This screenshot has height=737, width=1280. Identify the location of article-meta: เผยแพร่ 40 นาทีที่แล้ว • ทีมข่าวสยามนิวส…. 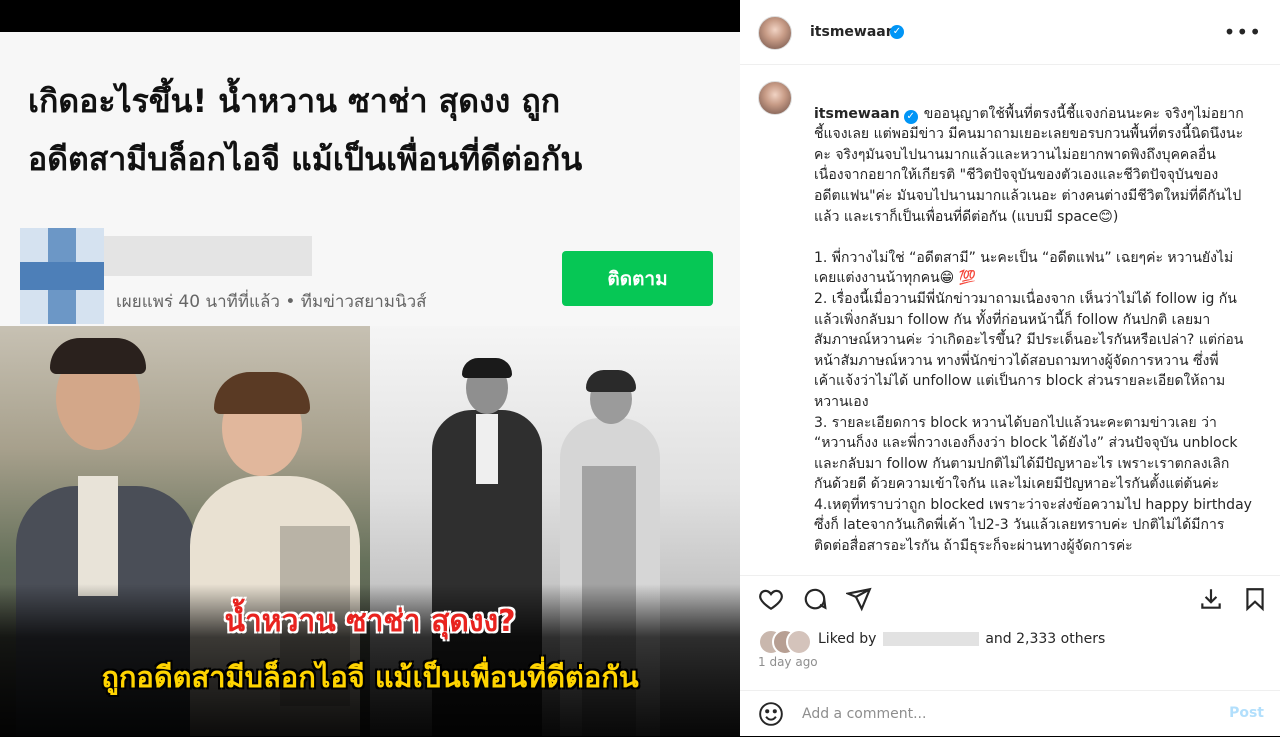
(271, 302).